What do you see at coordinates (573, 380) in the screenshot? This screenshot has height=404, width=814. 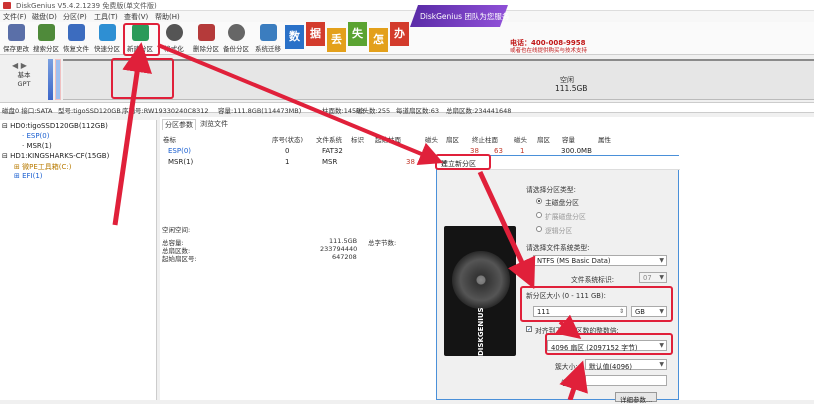 I see `arrow-to-details` at bounding box center [573, 380].